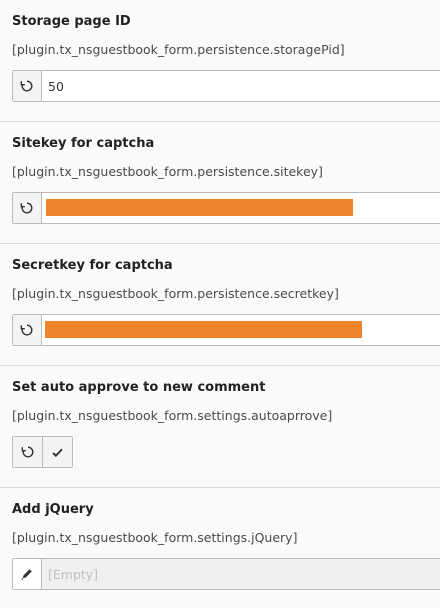  What do you see at coordinates (83, 143) in the screenshot?
I see `setting-label: Sitekey for captcha` at bounding box center [83, 143].